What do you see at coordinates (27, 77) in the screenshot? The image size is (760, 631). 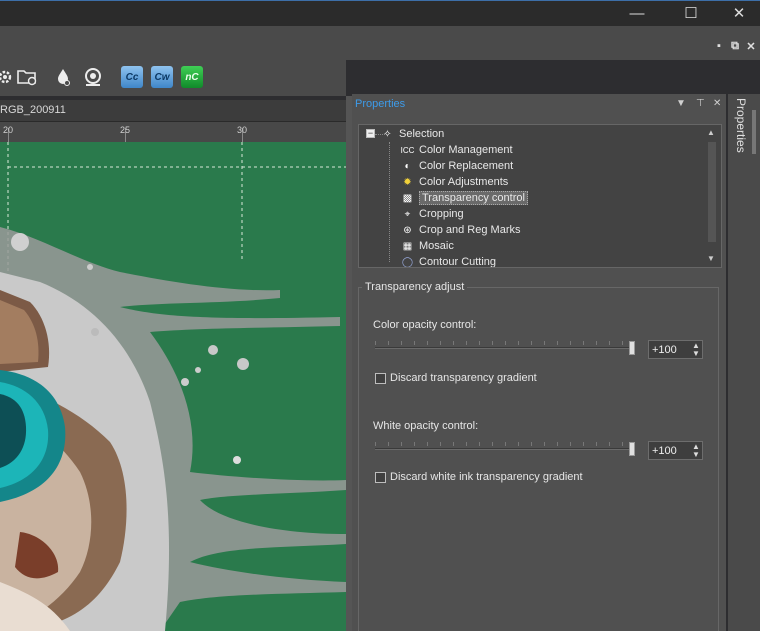 I see `folder-sync-icon` at bounding box center [27, 77].